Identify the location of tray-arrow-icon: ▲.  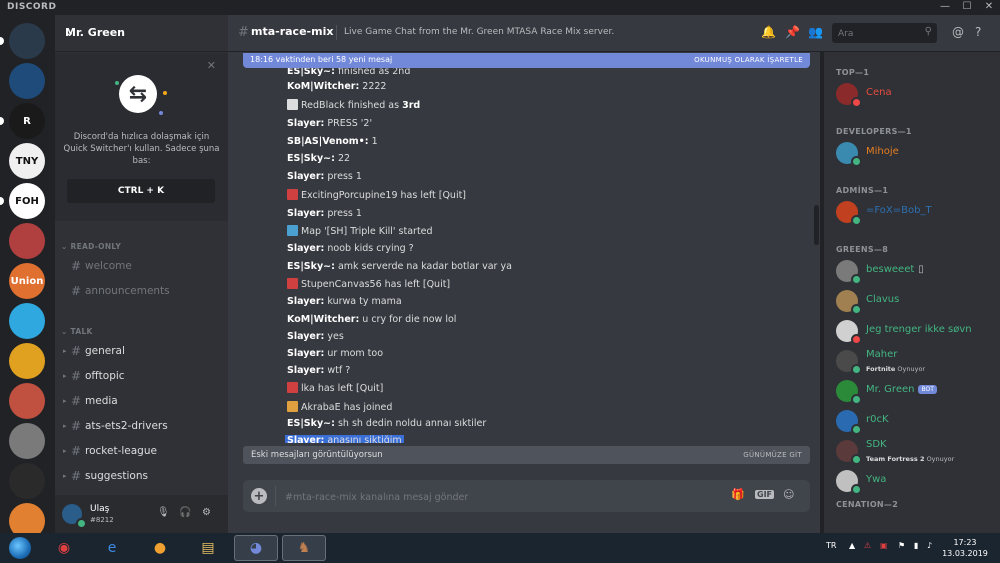
(852, 545).